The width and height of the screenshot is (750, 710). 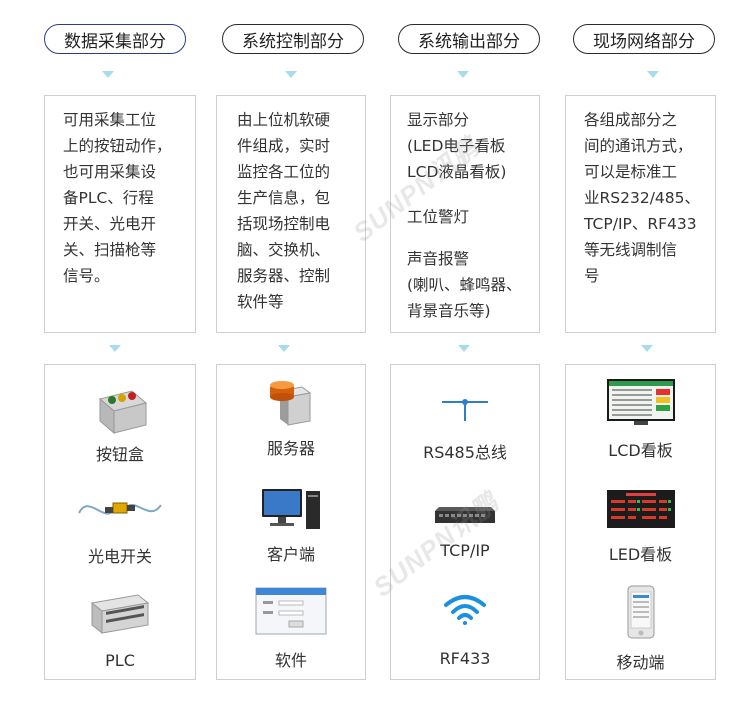 I want to click on bus-line-icon, so click(x=465, y=410).